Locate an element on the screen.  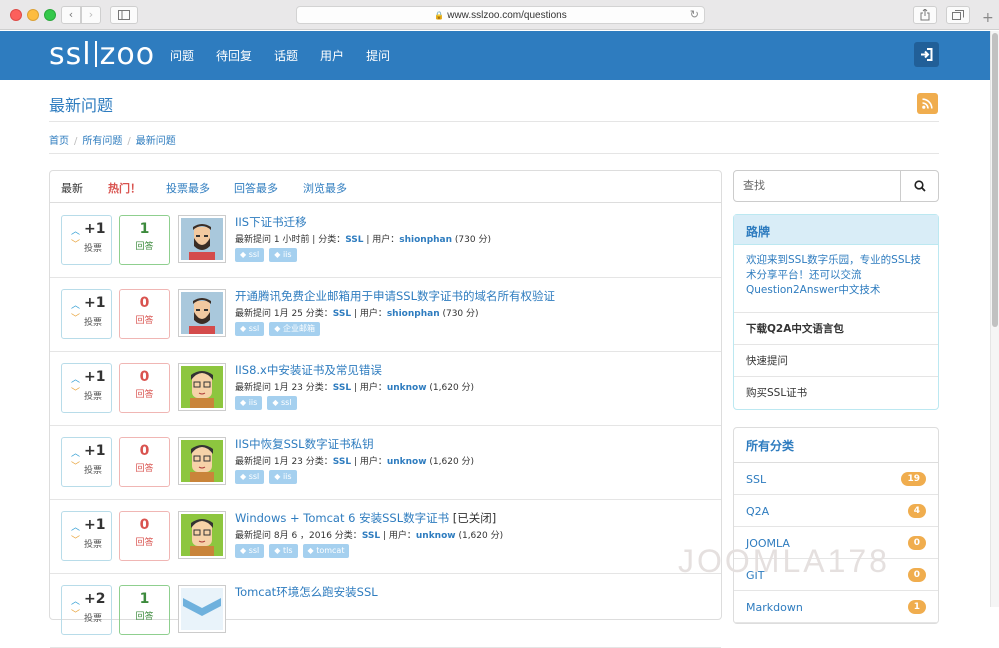
answer-count-box: 0 回答 is located at coordinates (144, 314).